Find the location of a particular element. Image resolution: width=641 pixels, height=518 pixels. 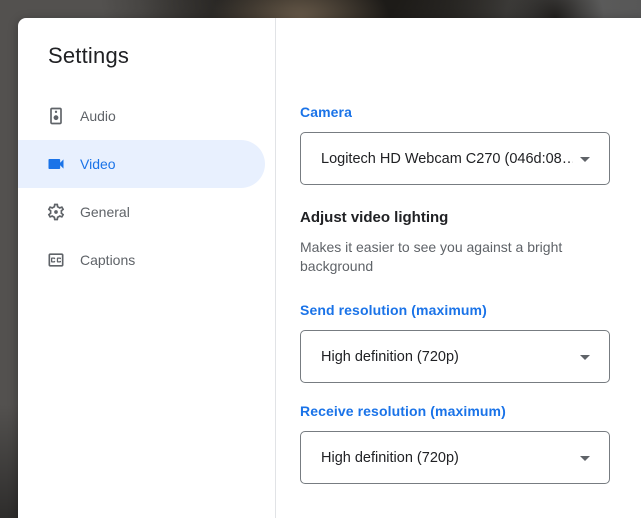

dialog-title: Settings is located at coordinates (89, 55).